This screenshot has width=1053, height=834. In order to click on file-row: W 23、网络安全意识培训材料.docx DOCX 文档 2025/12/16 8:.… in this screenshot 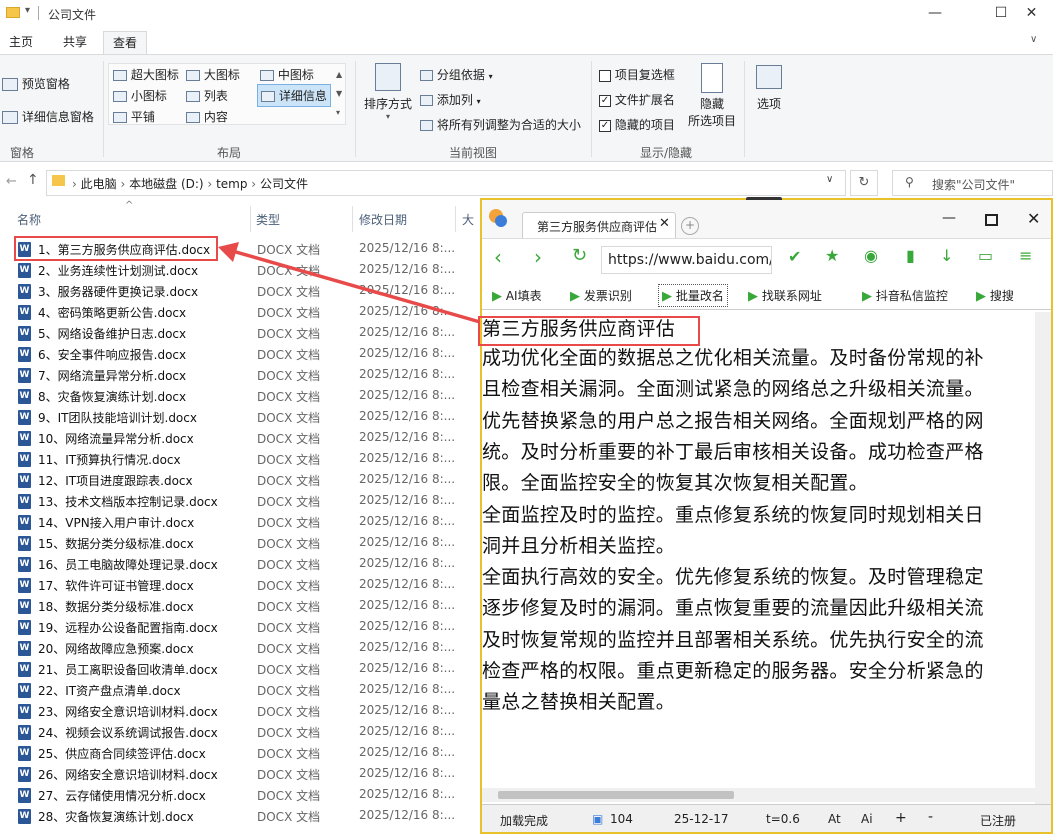, I will do `click(246, 711)`.